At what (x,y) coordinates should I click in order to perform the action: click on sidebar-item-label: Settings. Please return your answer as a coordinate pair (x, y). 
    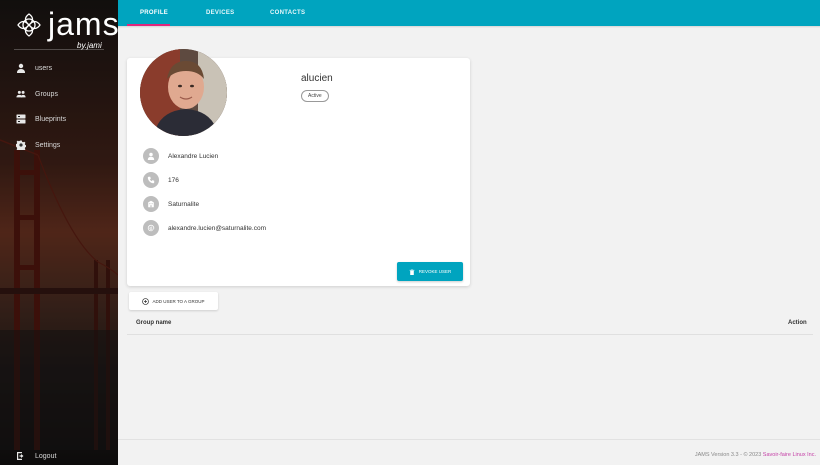
    Looking at the image, I should click on (48, 145).